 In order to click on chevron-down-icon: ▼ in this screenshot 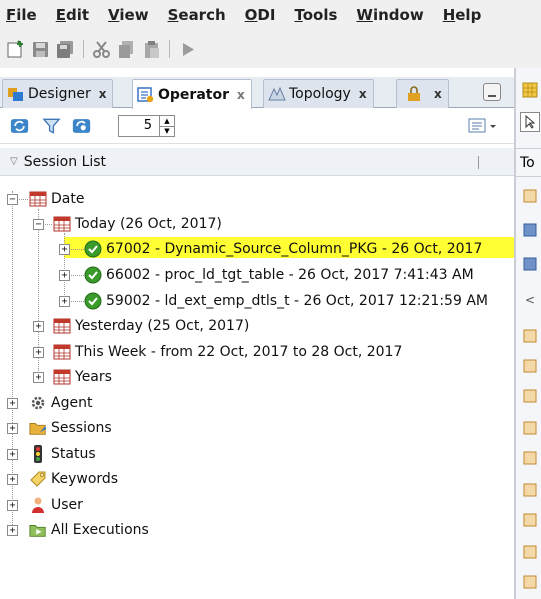, I will do `click(167, 131)`.